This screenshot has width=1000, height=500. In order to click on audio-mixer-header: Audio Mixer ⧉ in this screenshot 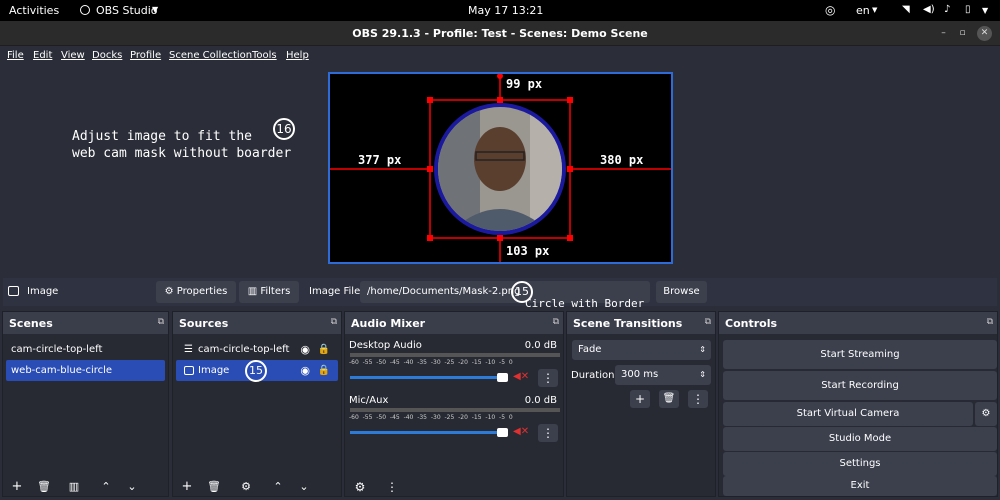, I will do `click(454, 323)`.